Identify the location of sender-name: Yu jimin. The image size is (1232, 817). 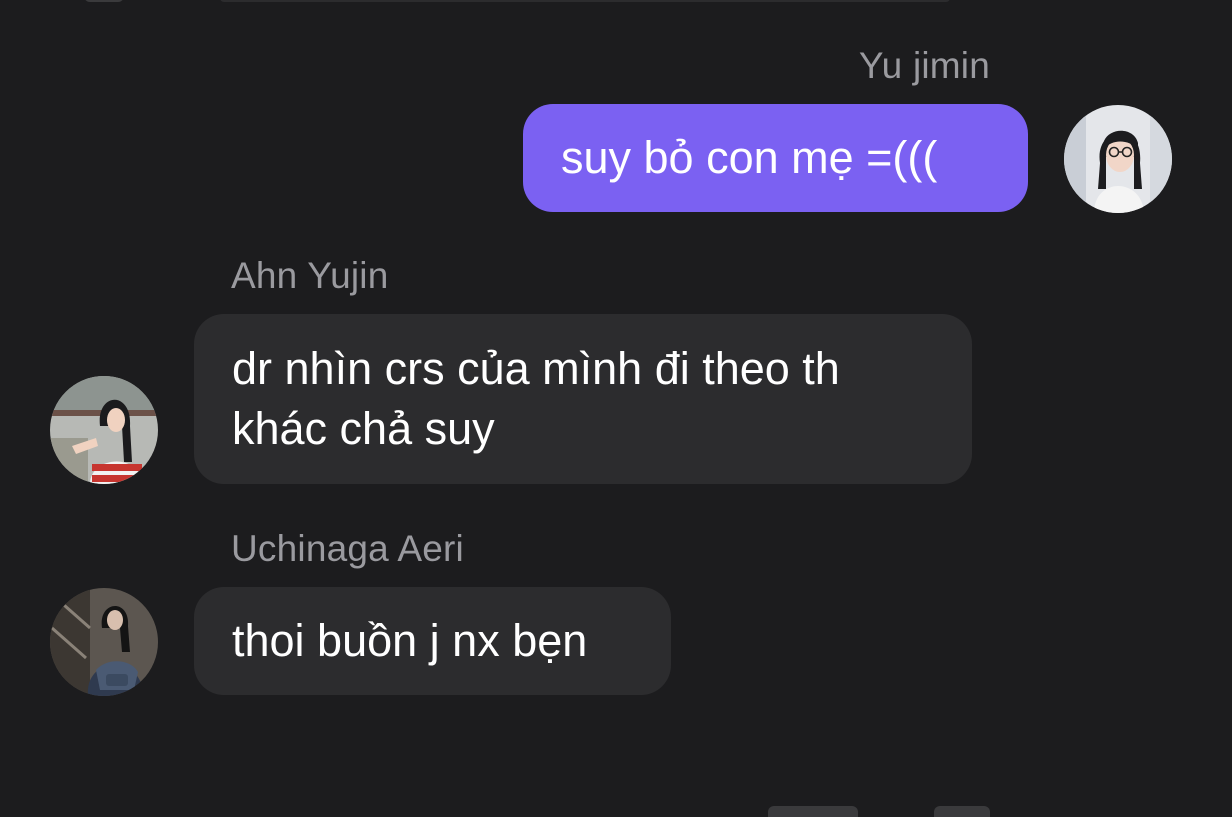
(924, 65).